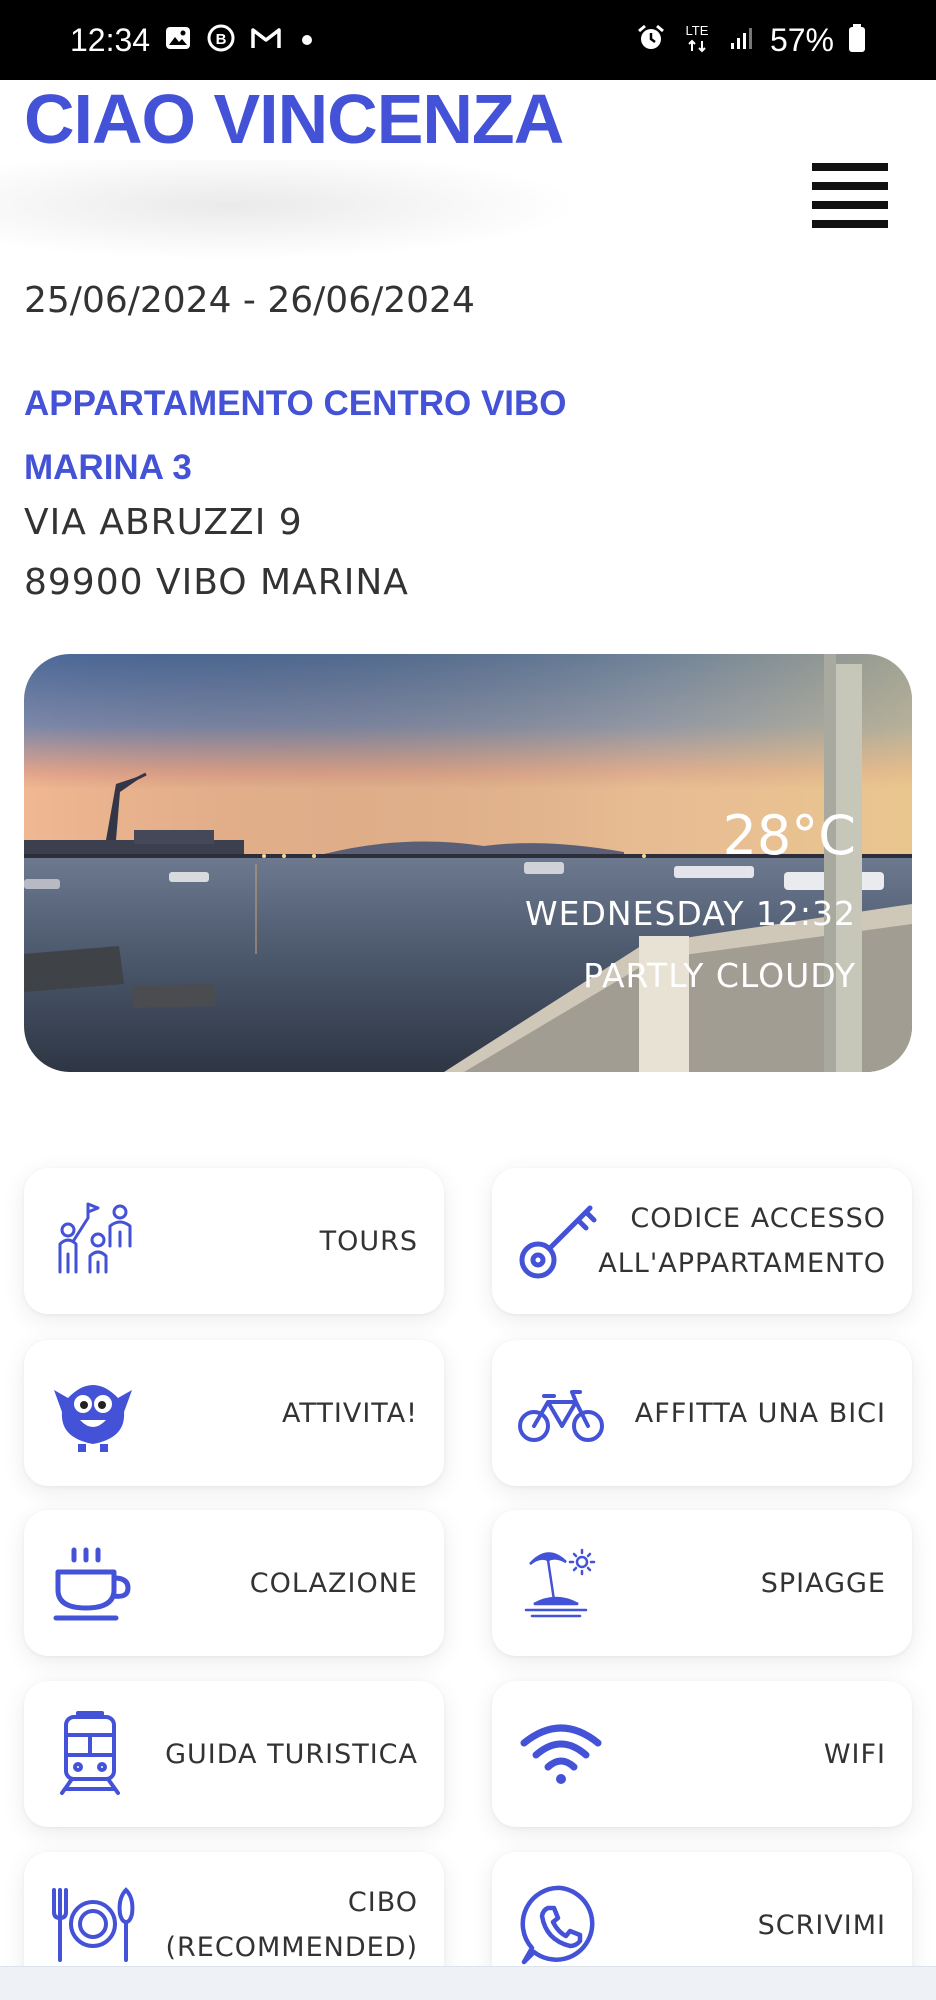 This screenshot has height=2000, width=936. Describe the element at coordinates (702, 1754) in the screenshot. I see `tile-wifi: WIFI` at that location.